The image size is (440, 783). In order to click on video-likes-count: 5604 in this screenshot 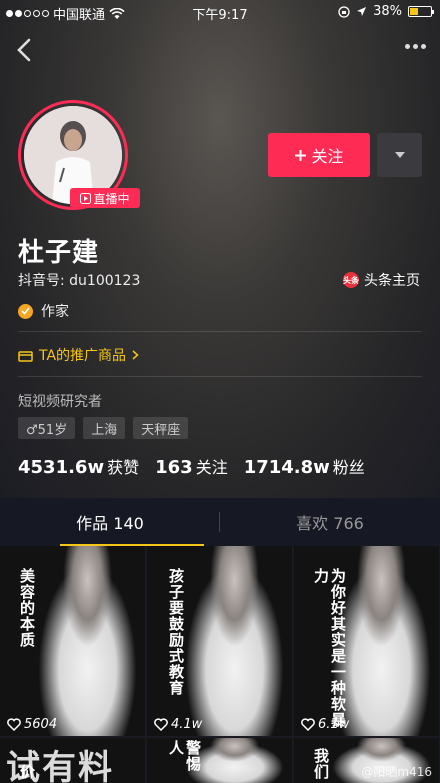, I will do `click(41, 724)`.